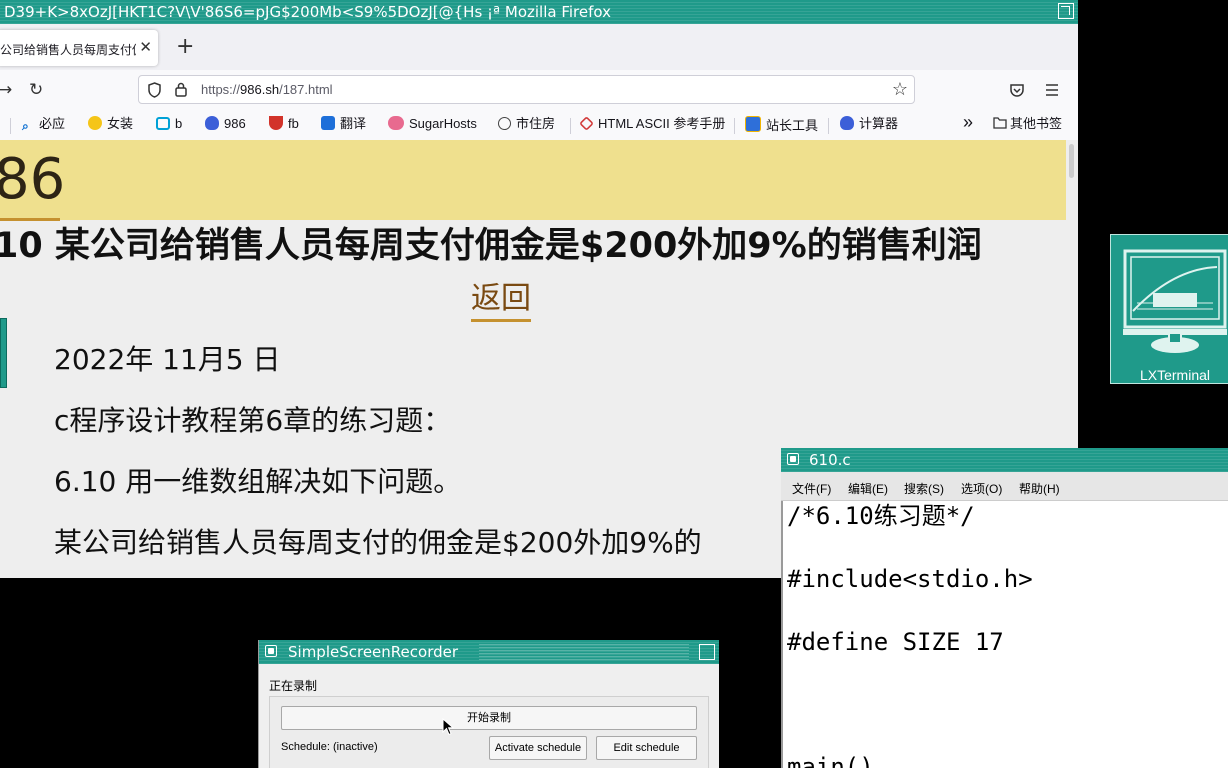  Describe the element at coordinates (1004, 460) in the screenshot. I see `editor-titlebar: 610.c` at that location.